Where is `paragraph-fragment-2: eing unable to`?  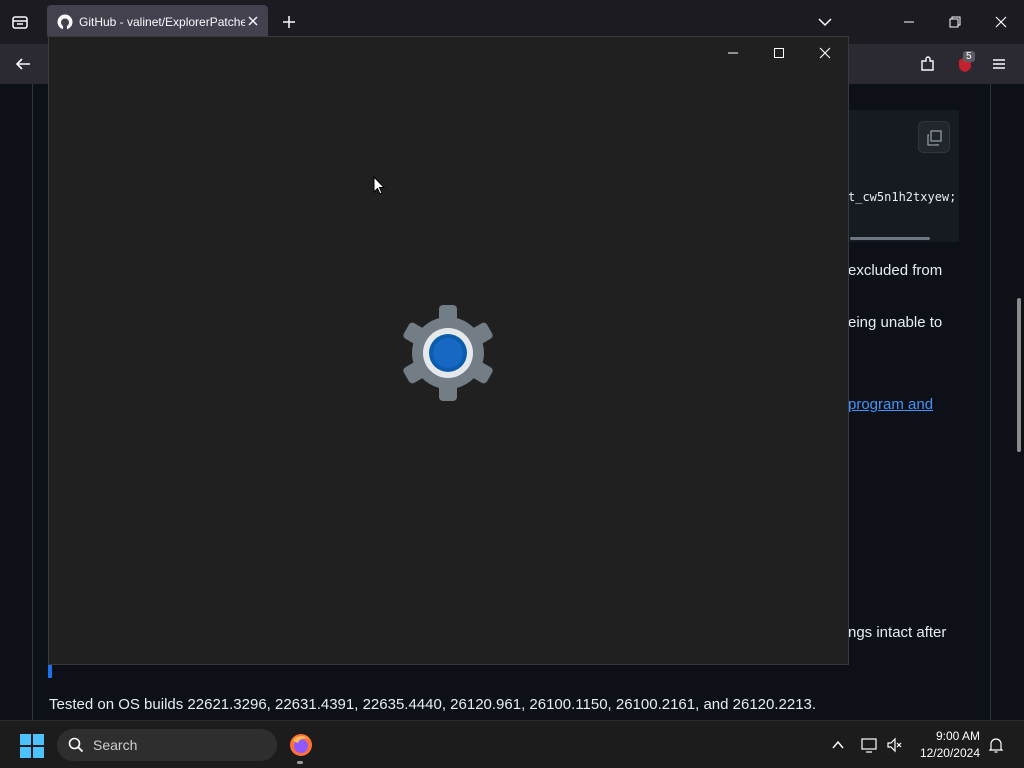
paragraph-fragment-2: eing unable to is located at coordinates (895, 322).